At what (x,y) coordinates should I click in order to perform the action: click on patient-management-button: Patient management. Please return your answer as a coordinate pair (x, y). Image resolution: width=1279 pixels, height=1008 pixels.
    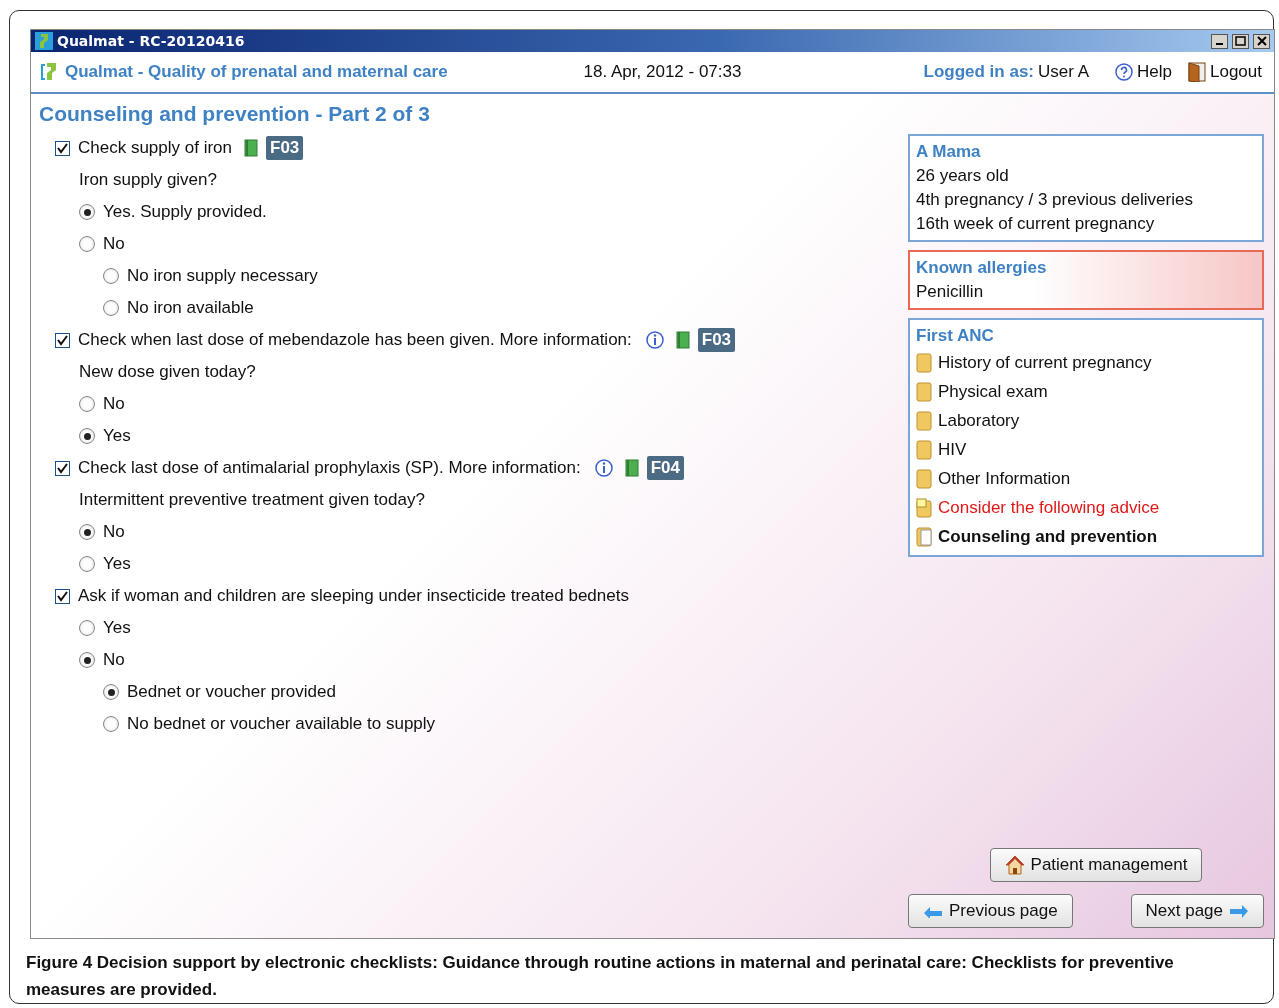
    Looking at the image, I should click on (1096, 865).